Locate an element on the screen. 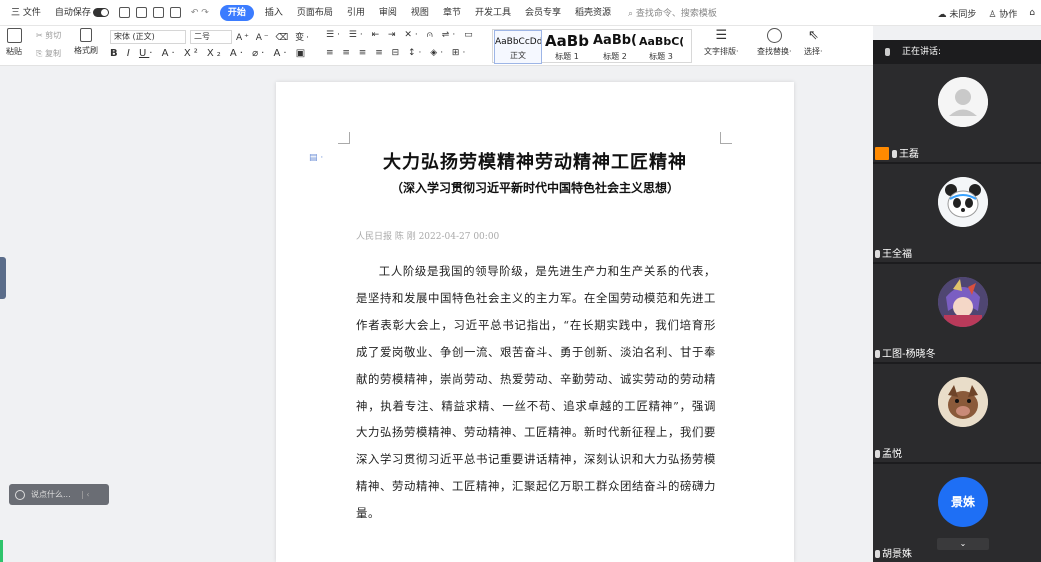 The image size is (1041, 562). style-heading-3: AaBbC( 标题 3 is located at coordinates (661, 47).